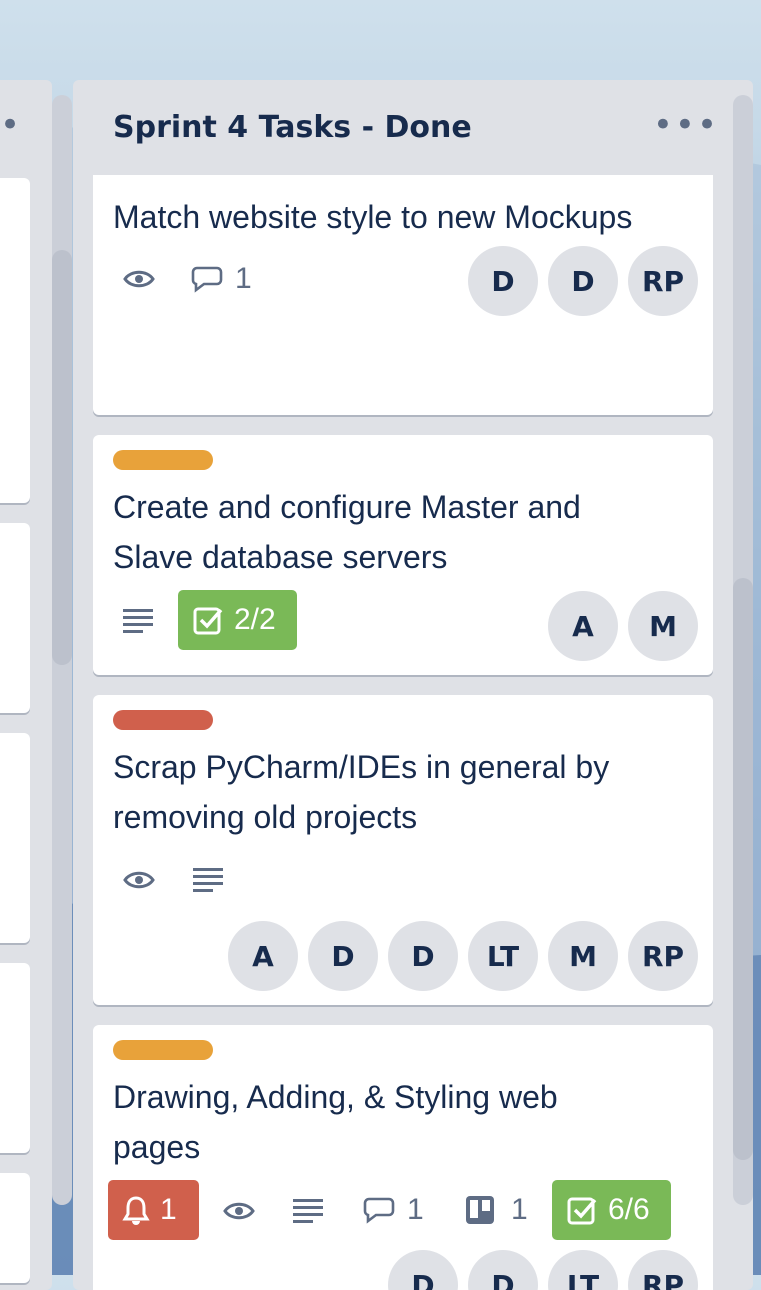 The height and width of the screenshot is (1290, 761). What do you see at coordinates (11, 125) in the screenshot?
I see `more-horizontal-icon: ••` at bounding box center [11, 125].